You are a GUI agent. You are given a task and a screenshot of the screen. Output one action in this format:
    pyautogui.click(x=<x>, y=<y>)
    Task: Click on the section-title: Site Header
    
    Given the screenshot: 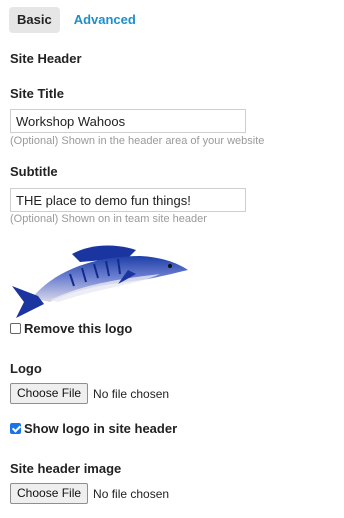 What is the action you would take?
    pyautogui.click(x=46, y=58)
    